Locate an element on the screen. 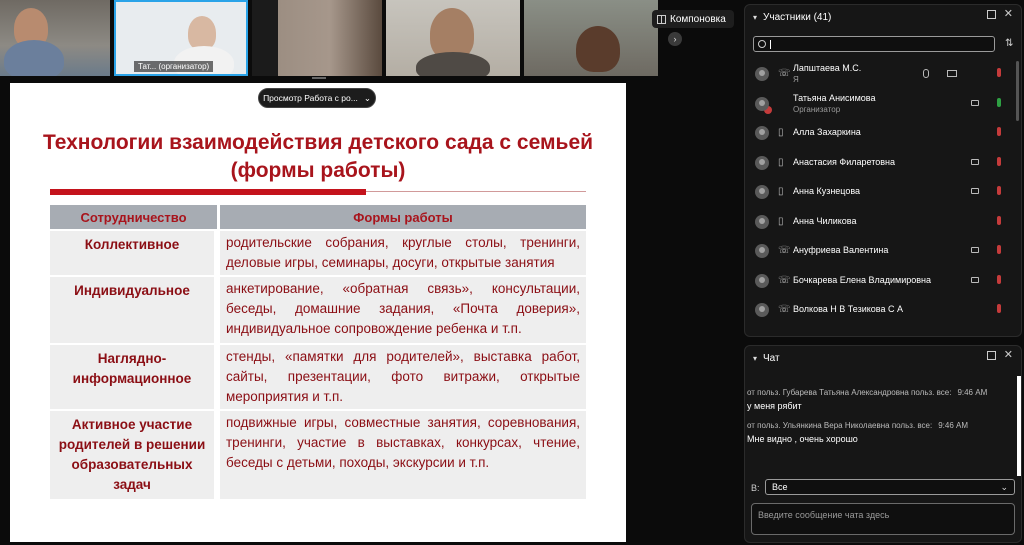  participant-name: Анастасия Филаретовна is located at coordinates (844, 161).